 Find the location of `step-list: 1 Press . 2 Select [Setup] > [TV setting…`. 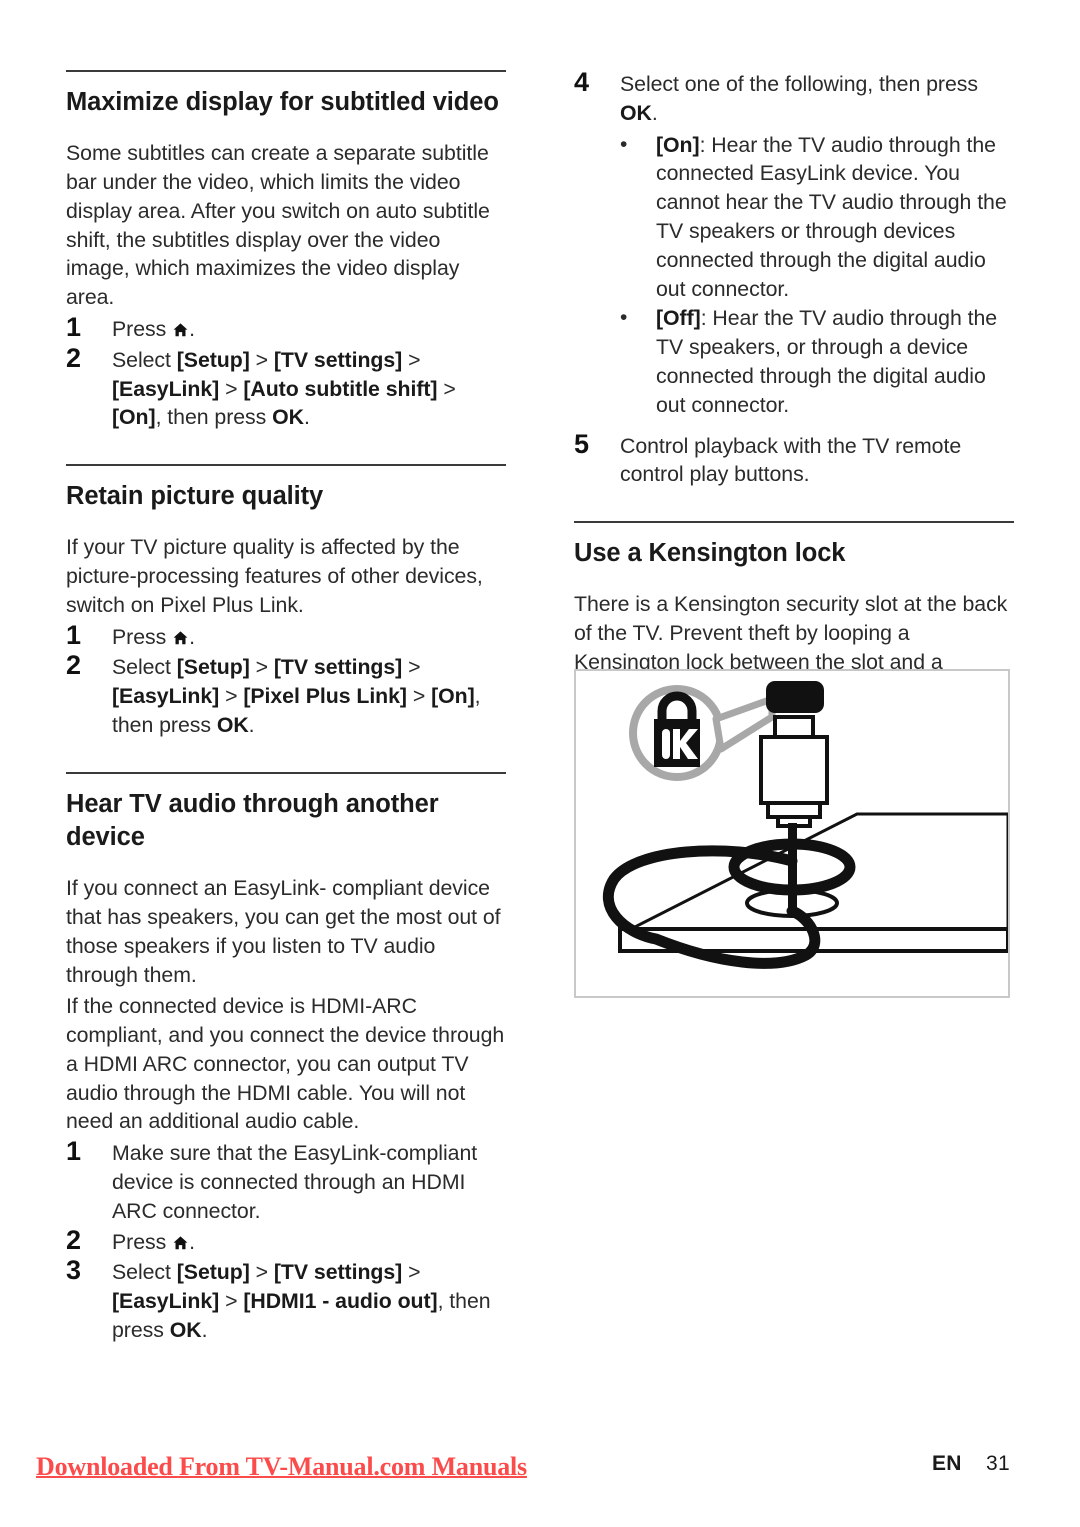

step-list: 1 Press . 2 Select [Setup] > [TV setting… is located at coordinates (286, 679).